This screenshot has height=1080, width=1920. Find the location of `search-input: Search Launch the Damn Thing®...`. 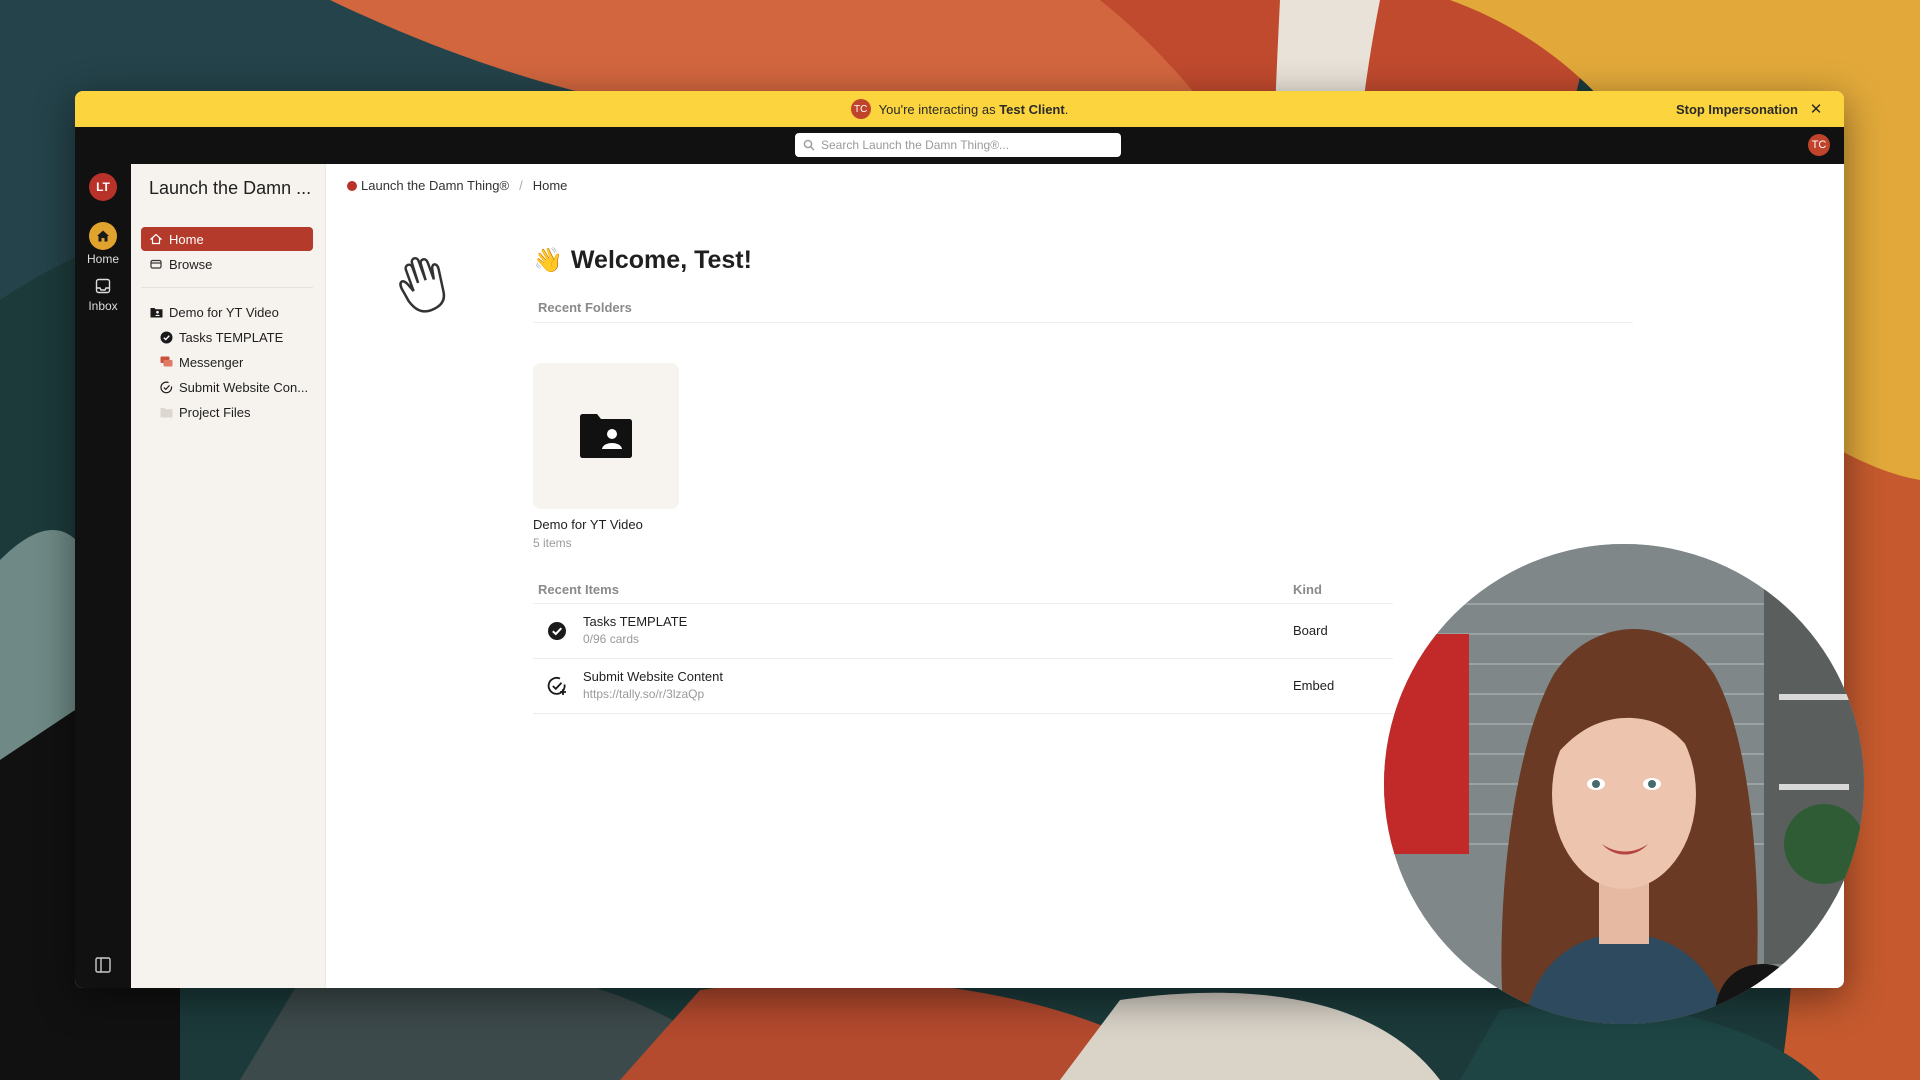

search-input: Search Launch the Damn Thing®... is located at coordinates (958, 145).